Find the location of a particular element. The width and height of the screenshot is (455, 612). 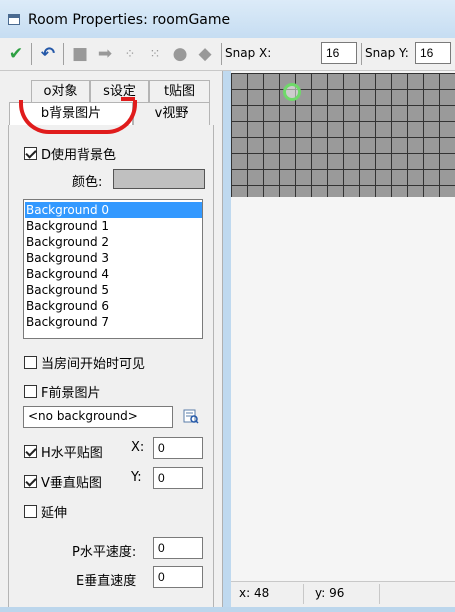

visible-at-start-checkbox: 当房间开始时可见 is located at coordinates (84, 362).